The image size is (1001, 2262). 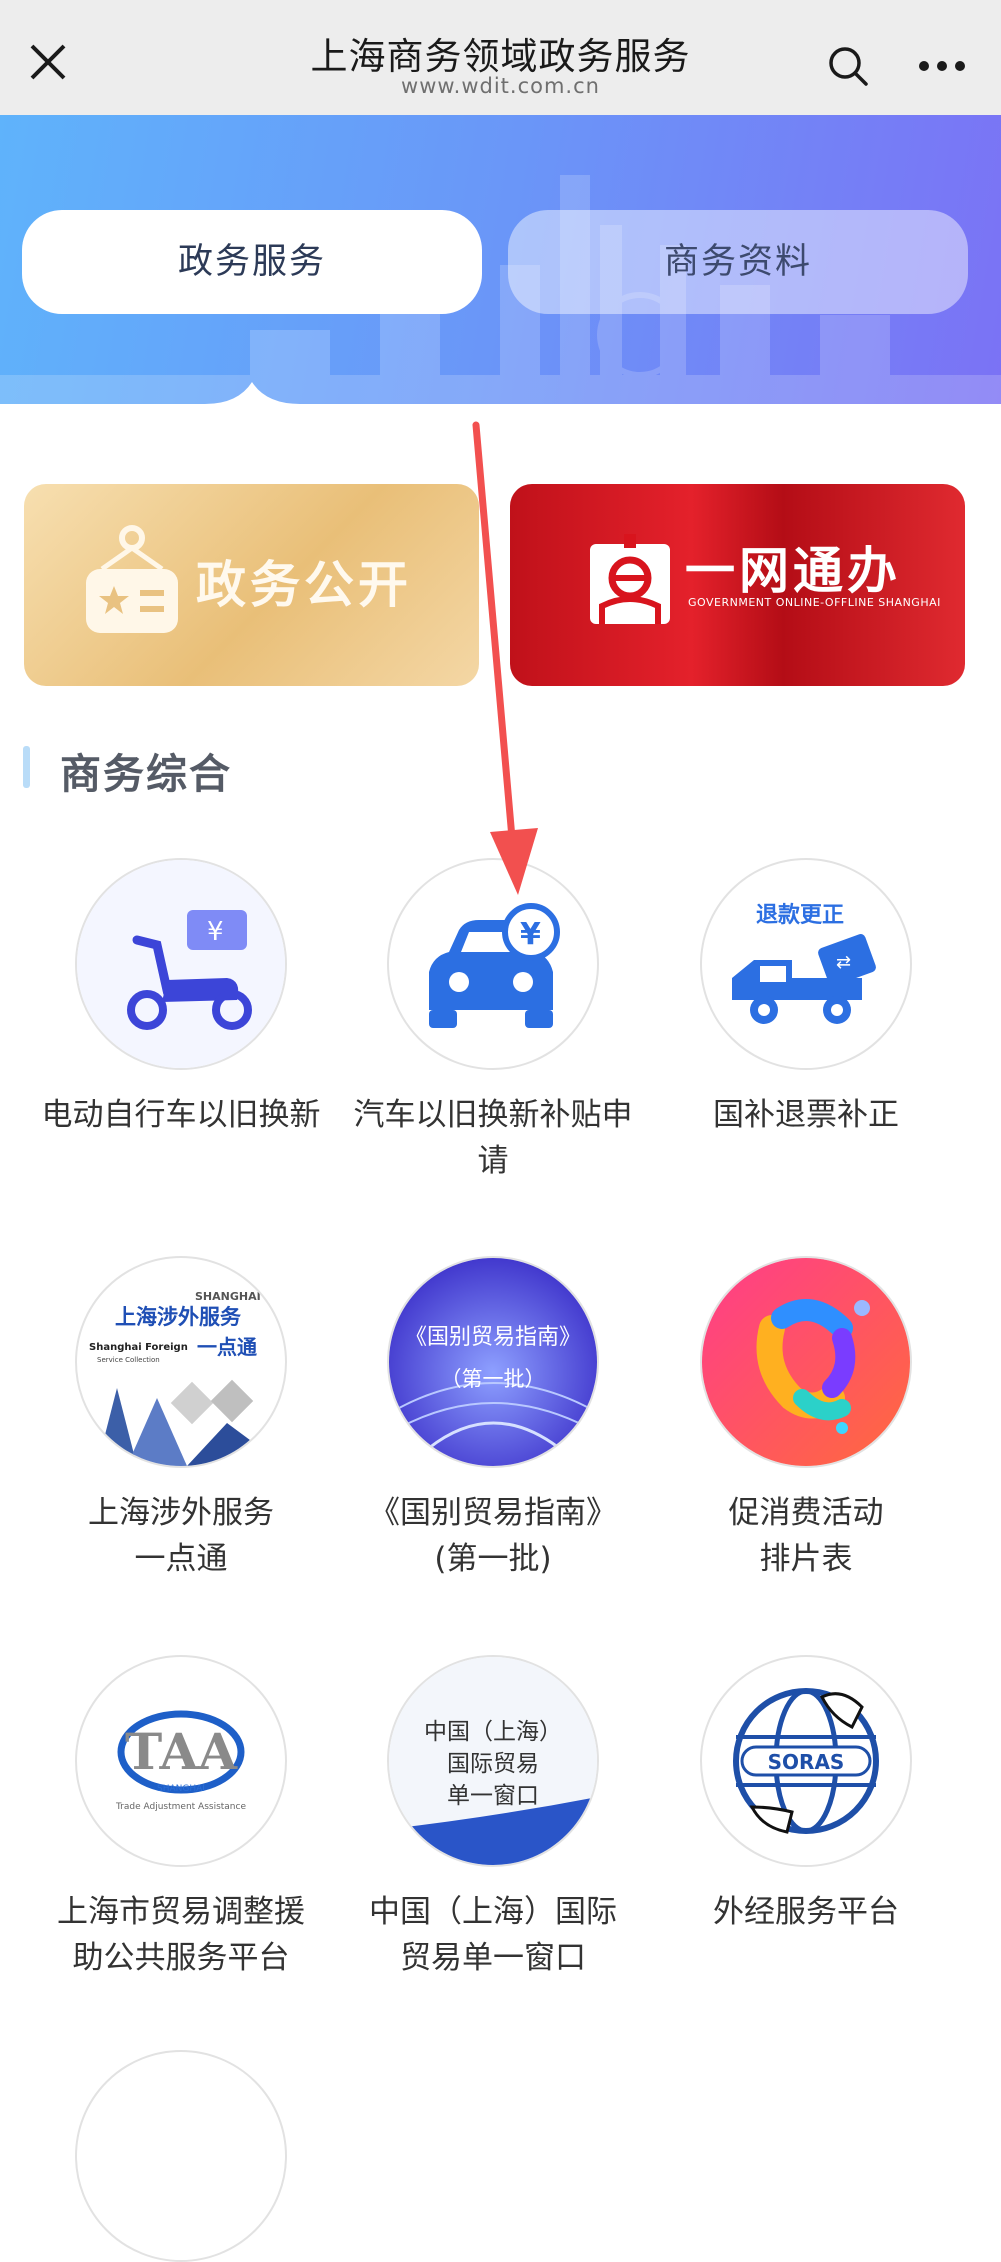 What do you see at coordinates (493, 1138) in the screenshot?
I see `service-item-caption: 汽车以旧换新补贴申请` at bounding box center [493, 1138].